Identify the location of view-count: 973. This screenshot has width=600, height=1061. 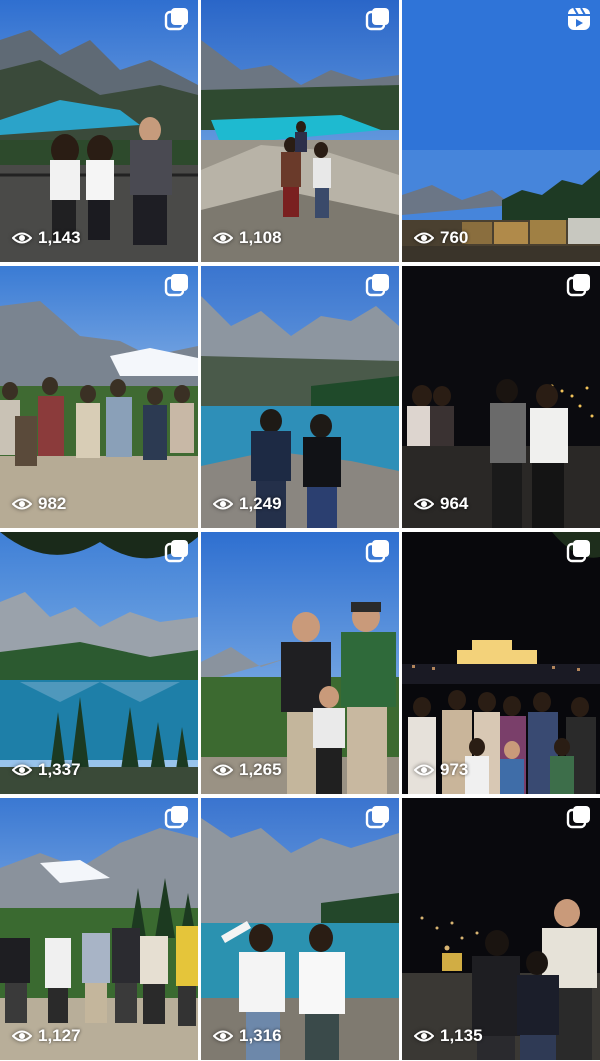
(441, 770).